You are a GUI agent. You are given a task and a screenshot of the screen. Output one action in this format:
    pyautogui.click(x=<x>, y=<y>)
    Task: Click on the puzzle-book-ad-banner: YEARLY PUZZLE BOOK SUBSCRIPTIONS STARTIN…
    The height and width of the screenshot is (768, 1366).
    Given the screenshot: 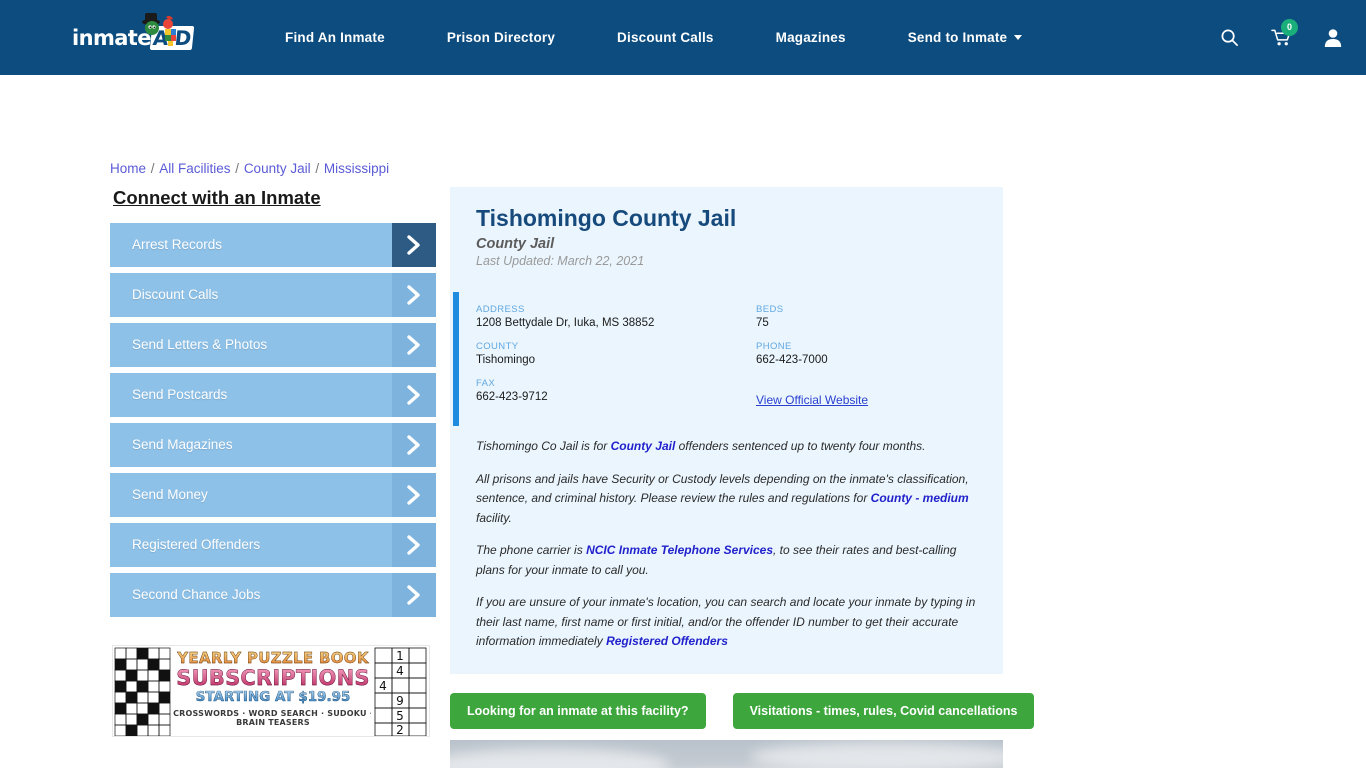 What is the action you would take?
    pyautogui.click(x=271, y=691)
    